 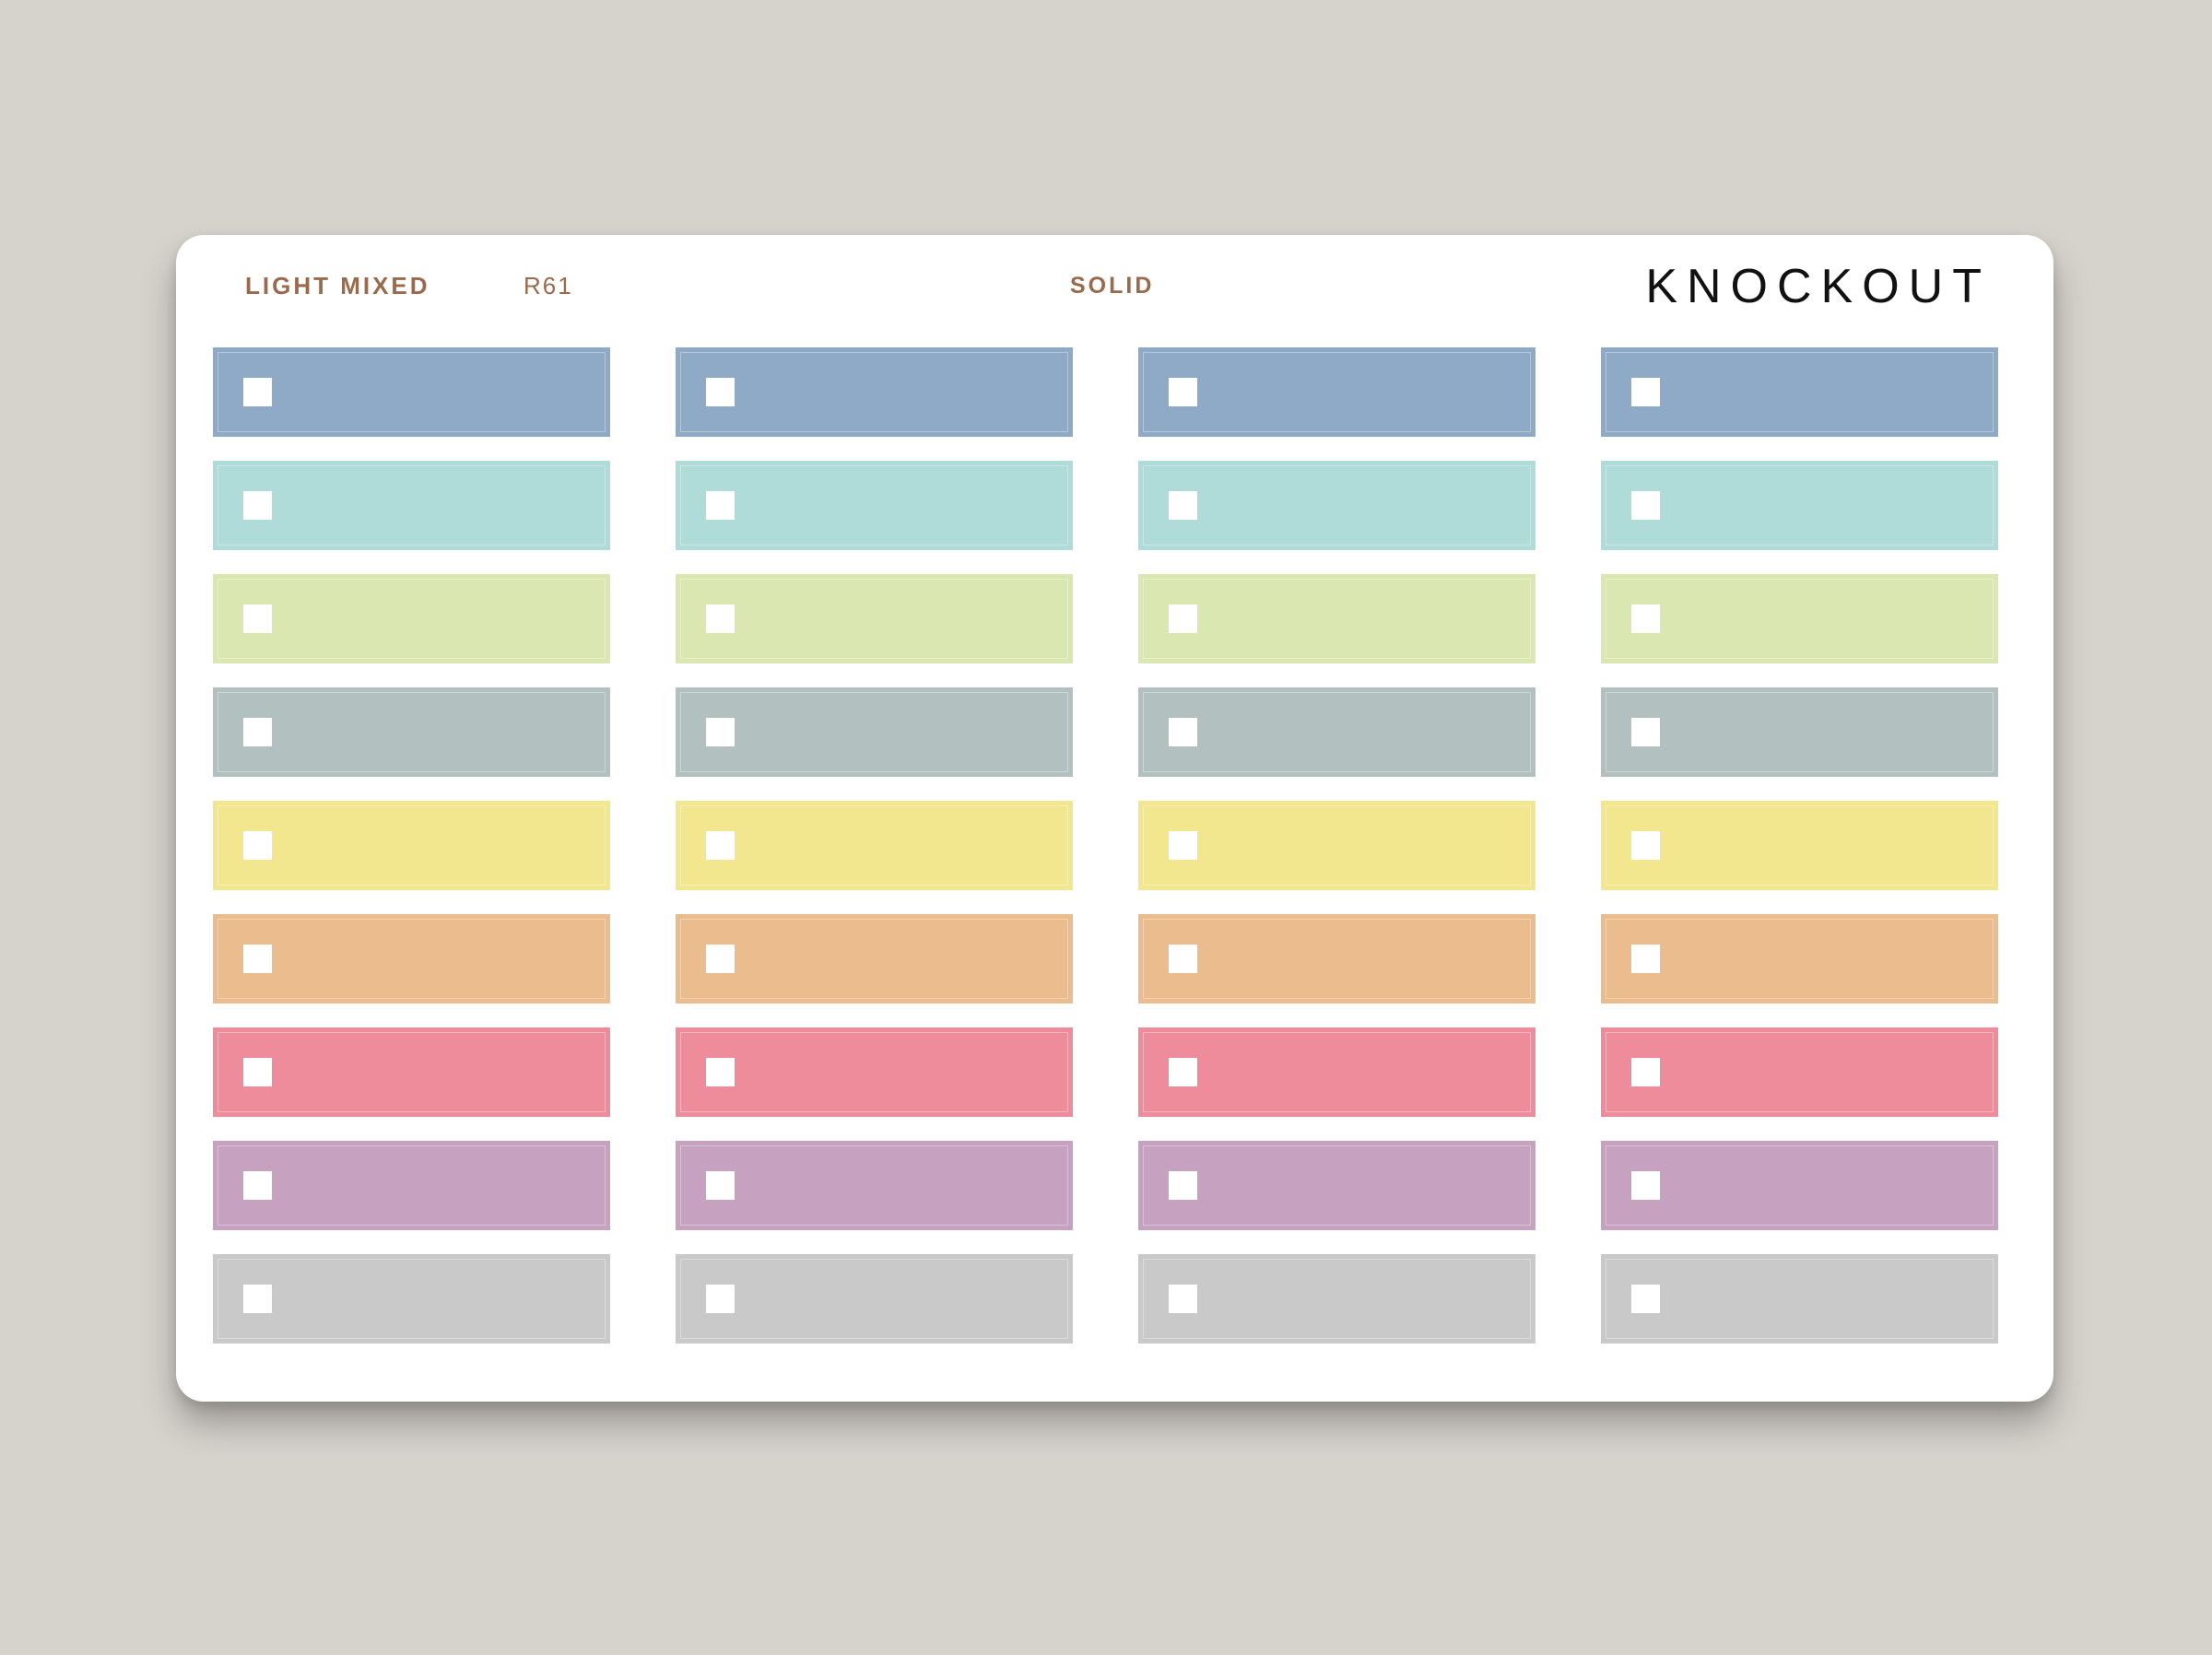 I want to click on variant-label: LIGHT MIXED, so click(x=337, y=285).